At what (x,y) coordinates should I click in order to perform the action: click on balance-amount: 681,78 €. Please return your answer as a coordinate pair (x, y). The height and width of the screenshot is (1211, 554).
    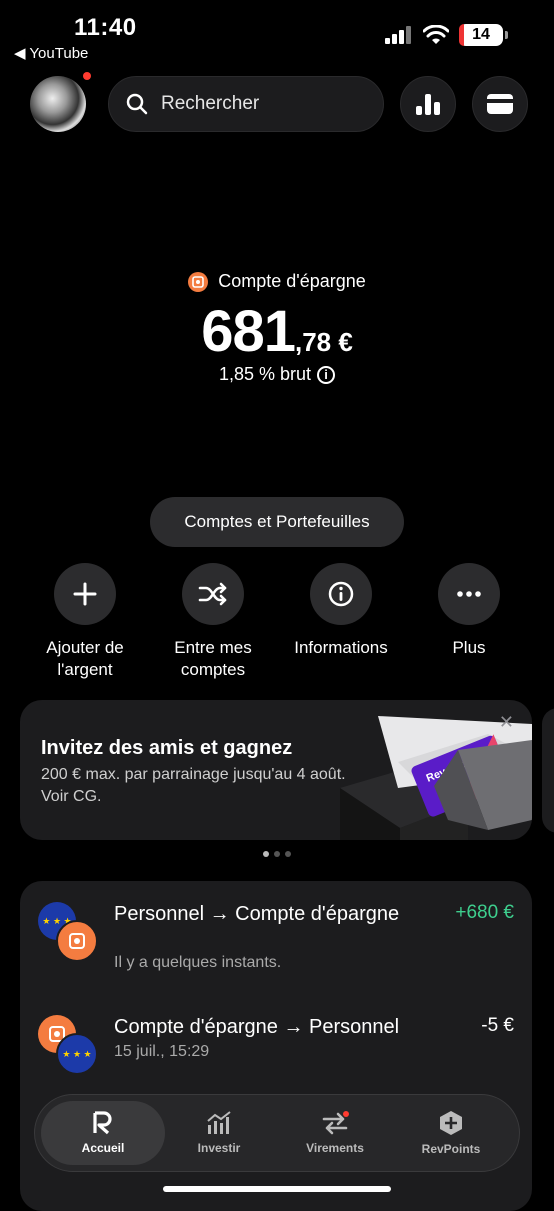
    Looking at the image, I should click on (277, 331).